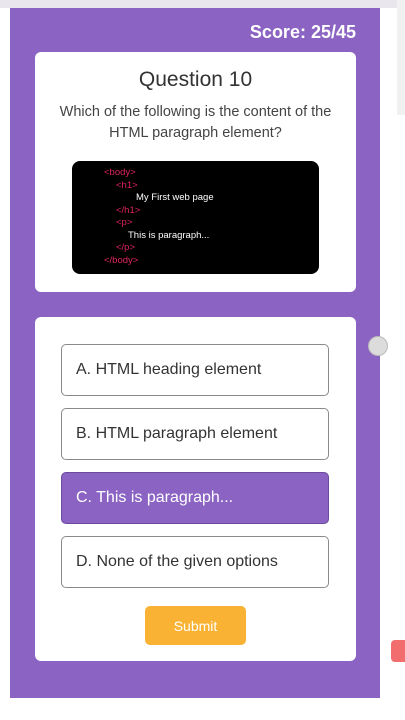 This screenshot has width=405, height=720. What do you see at coordinates (195, 434) in the screenshot?
I see `option-b: B. HTML paragraph element` at bounding box center [195, 434].